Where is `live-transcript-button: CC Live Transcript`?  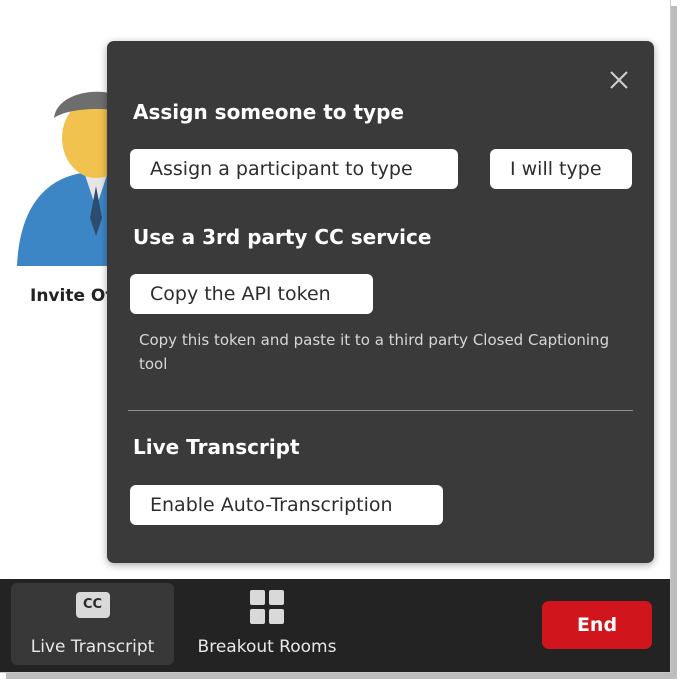 live-transcript-button: CC Live Transcript is located at coordinates (92, 624).